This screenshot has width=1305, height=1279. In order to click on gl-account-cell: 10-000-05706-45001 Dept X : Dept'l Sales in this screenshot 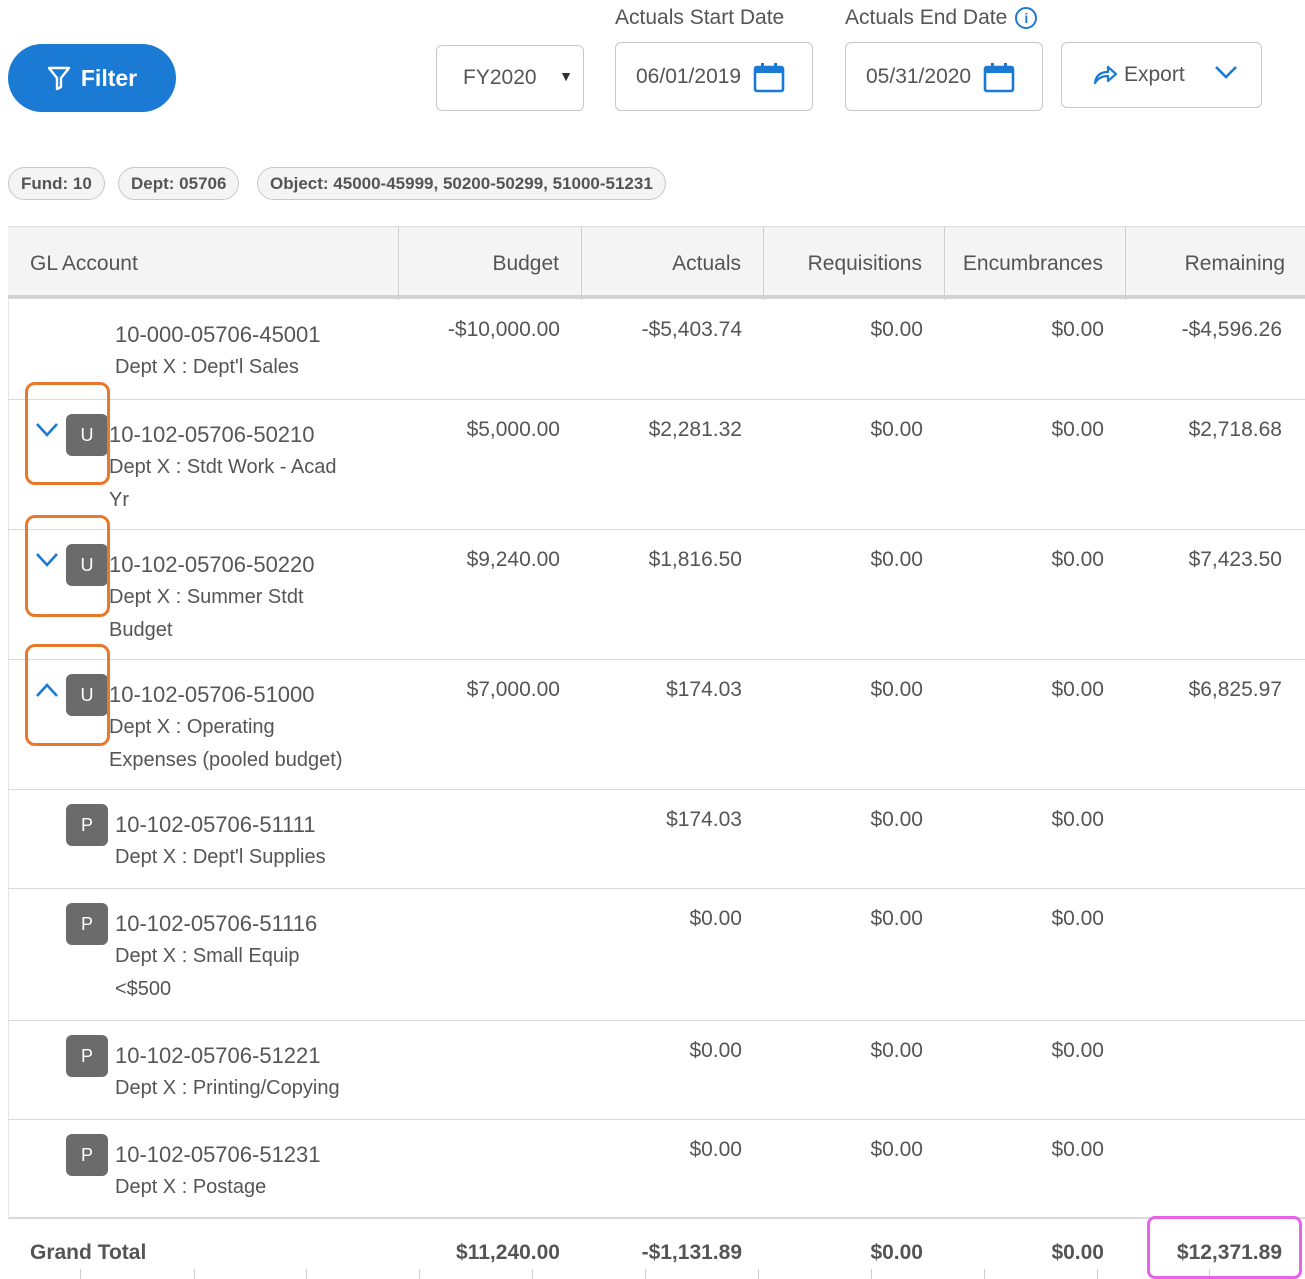, I will do `click(255, 351)`.